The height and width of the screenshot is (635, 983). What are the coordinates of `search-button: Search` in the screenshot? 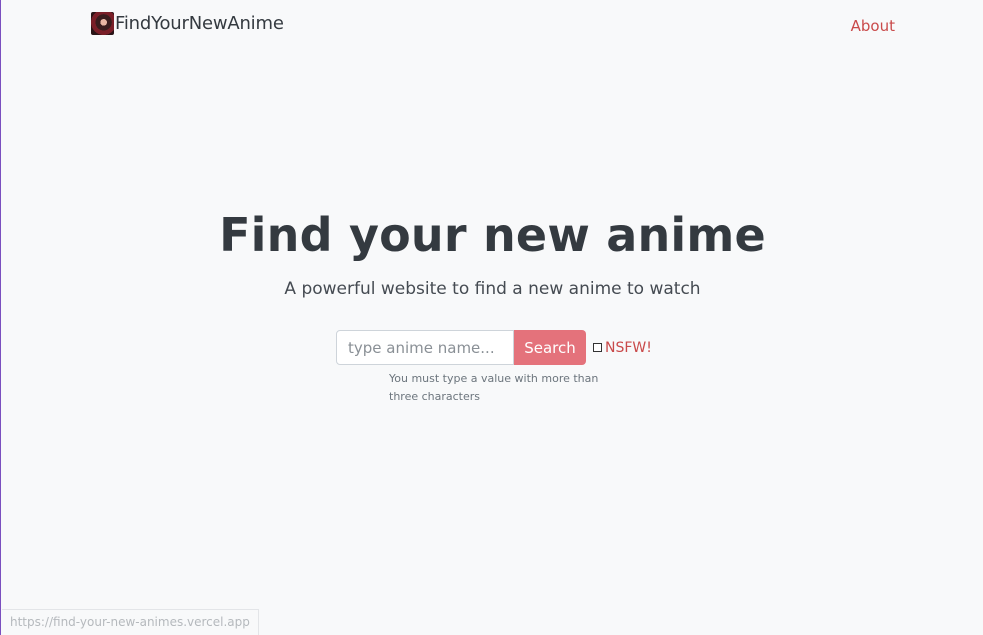 It's located at (550, 347).